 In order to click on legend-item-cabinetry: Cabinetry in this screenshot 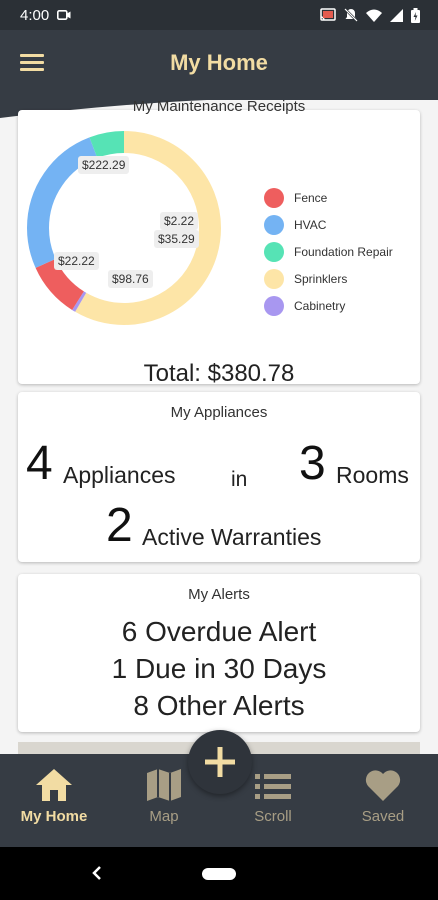, I will do `click(328, 305)`.